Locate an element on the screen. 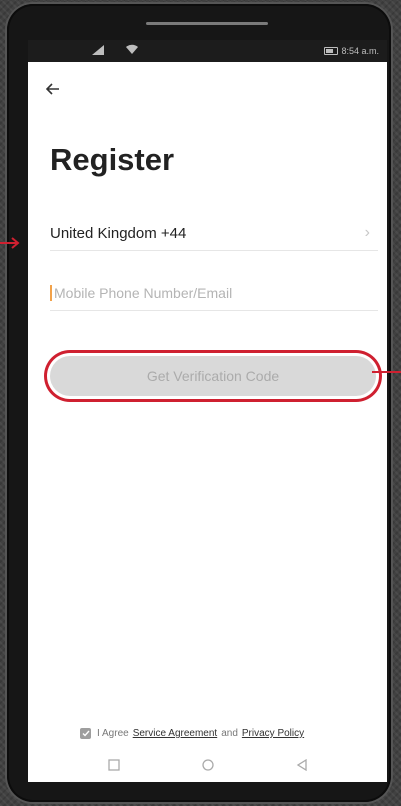  chevron-right-icon: › is located at coordinates (367, 232).